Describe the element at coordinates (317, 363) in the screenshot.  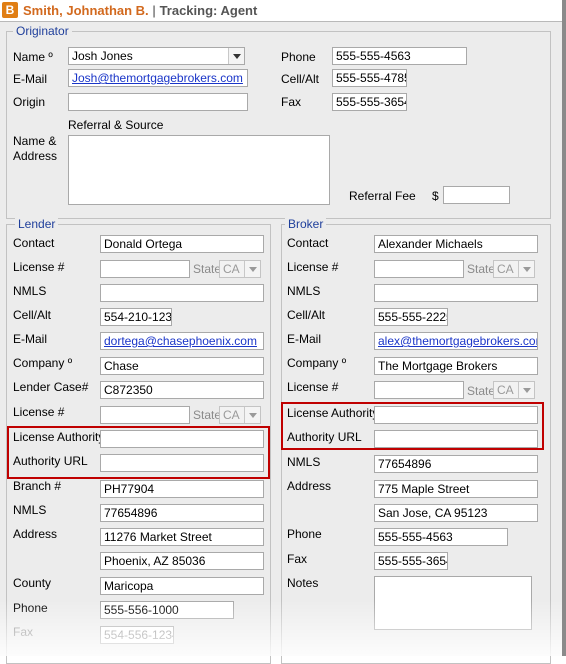
I see `broker-company-label: Company º` at that location.